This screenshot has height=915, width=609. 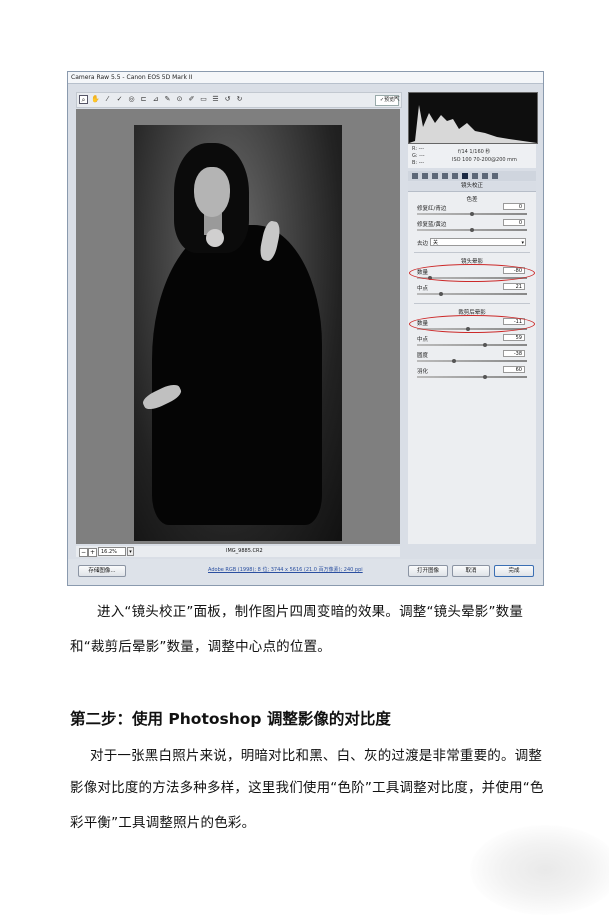 I want to click on iso-lens-info: ISO 100 70-200@200 mm, so click(x=484, y=160).